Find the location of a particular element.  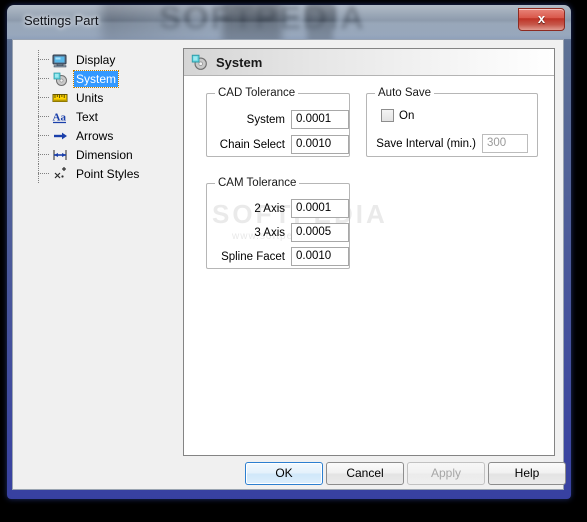

cam-2axis-input: 0.0001 is located at coordinates (320, 208).